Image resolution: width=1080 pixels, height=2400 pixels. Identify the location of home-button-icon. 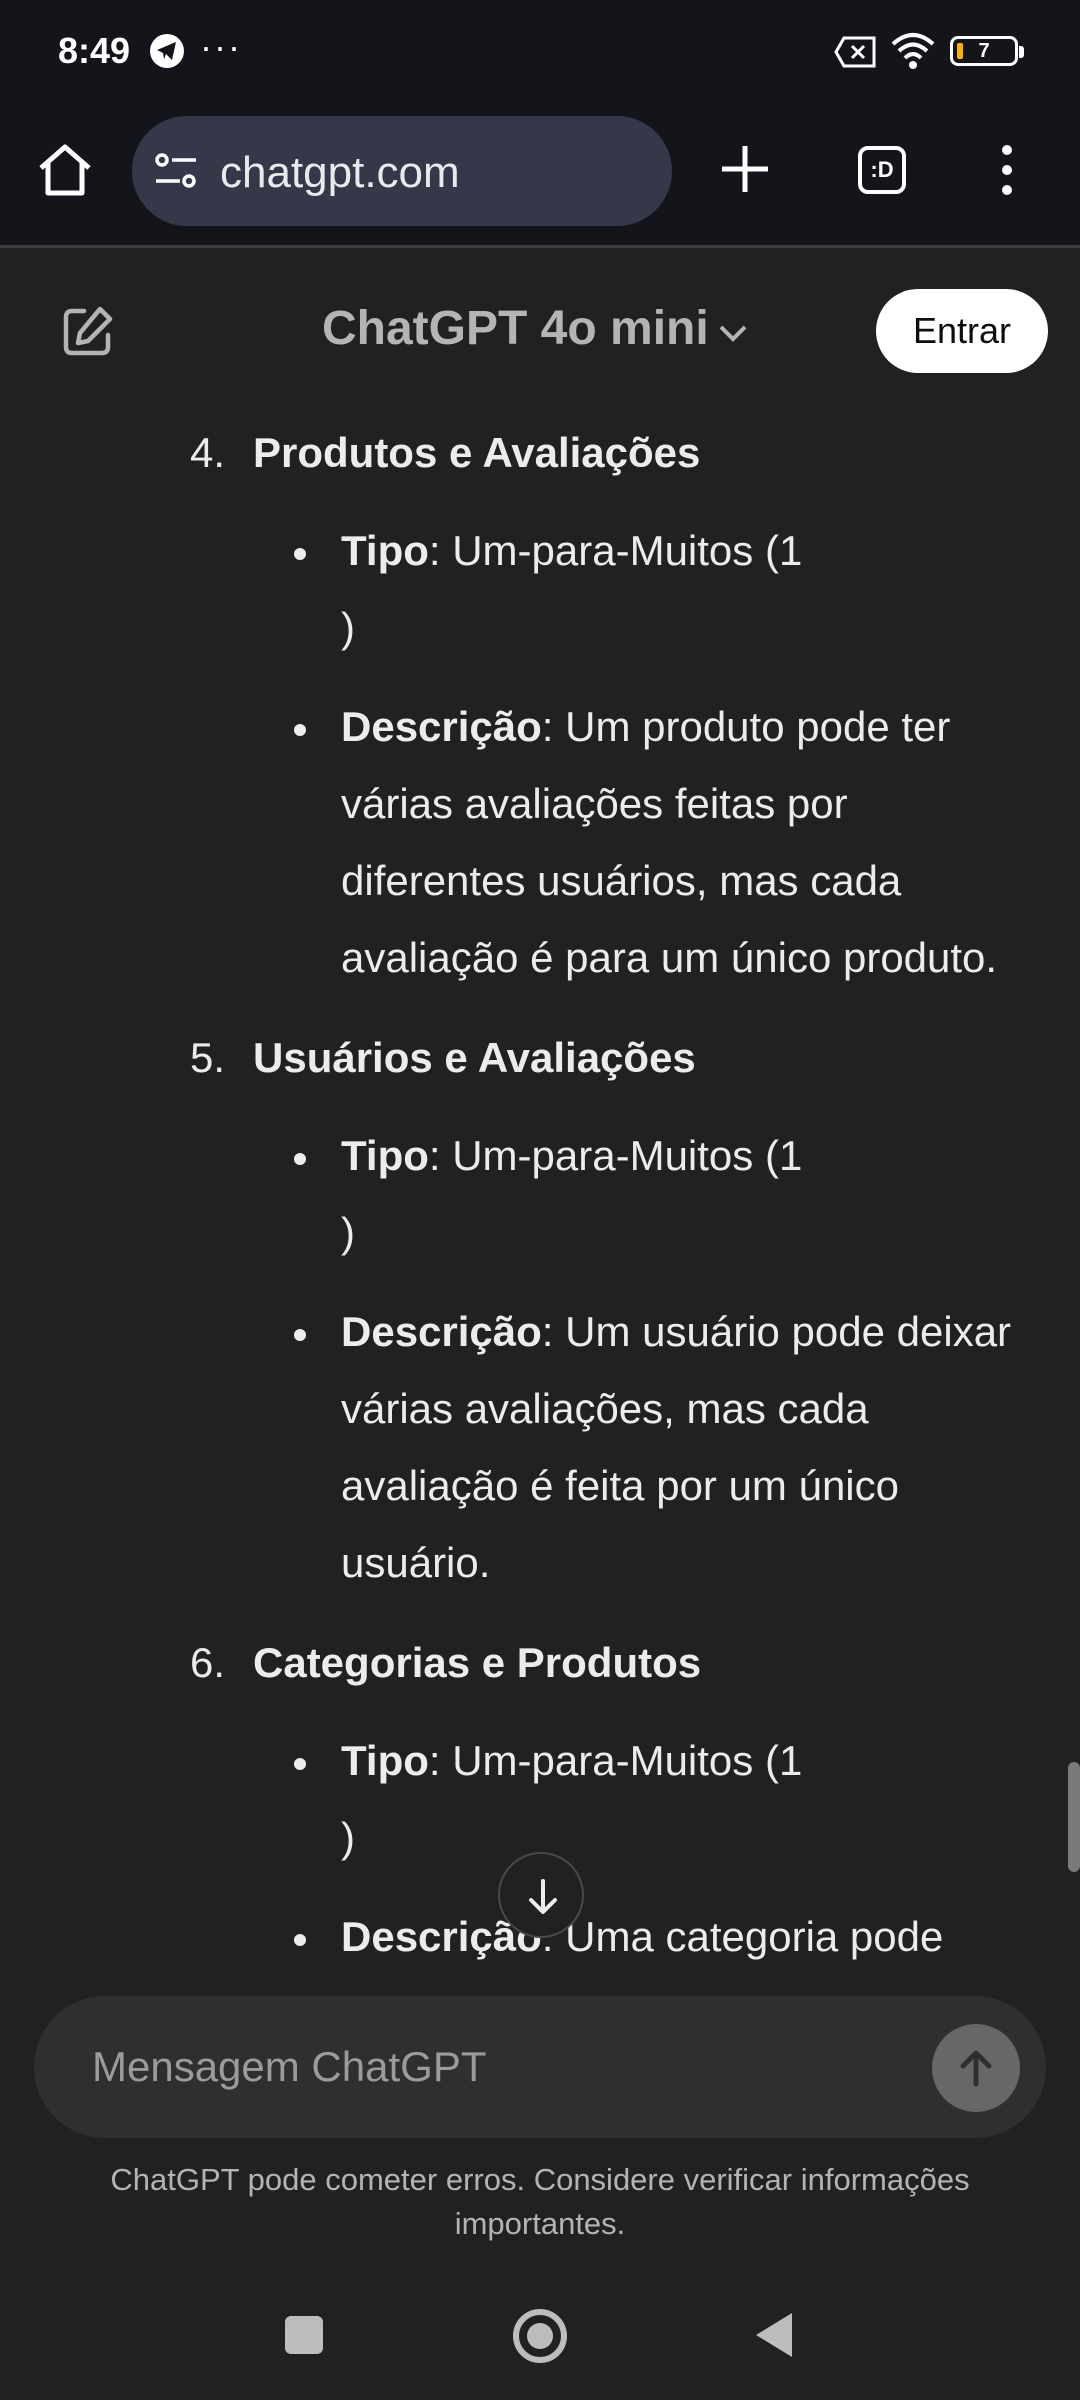
(540, 2338).